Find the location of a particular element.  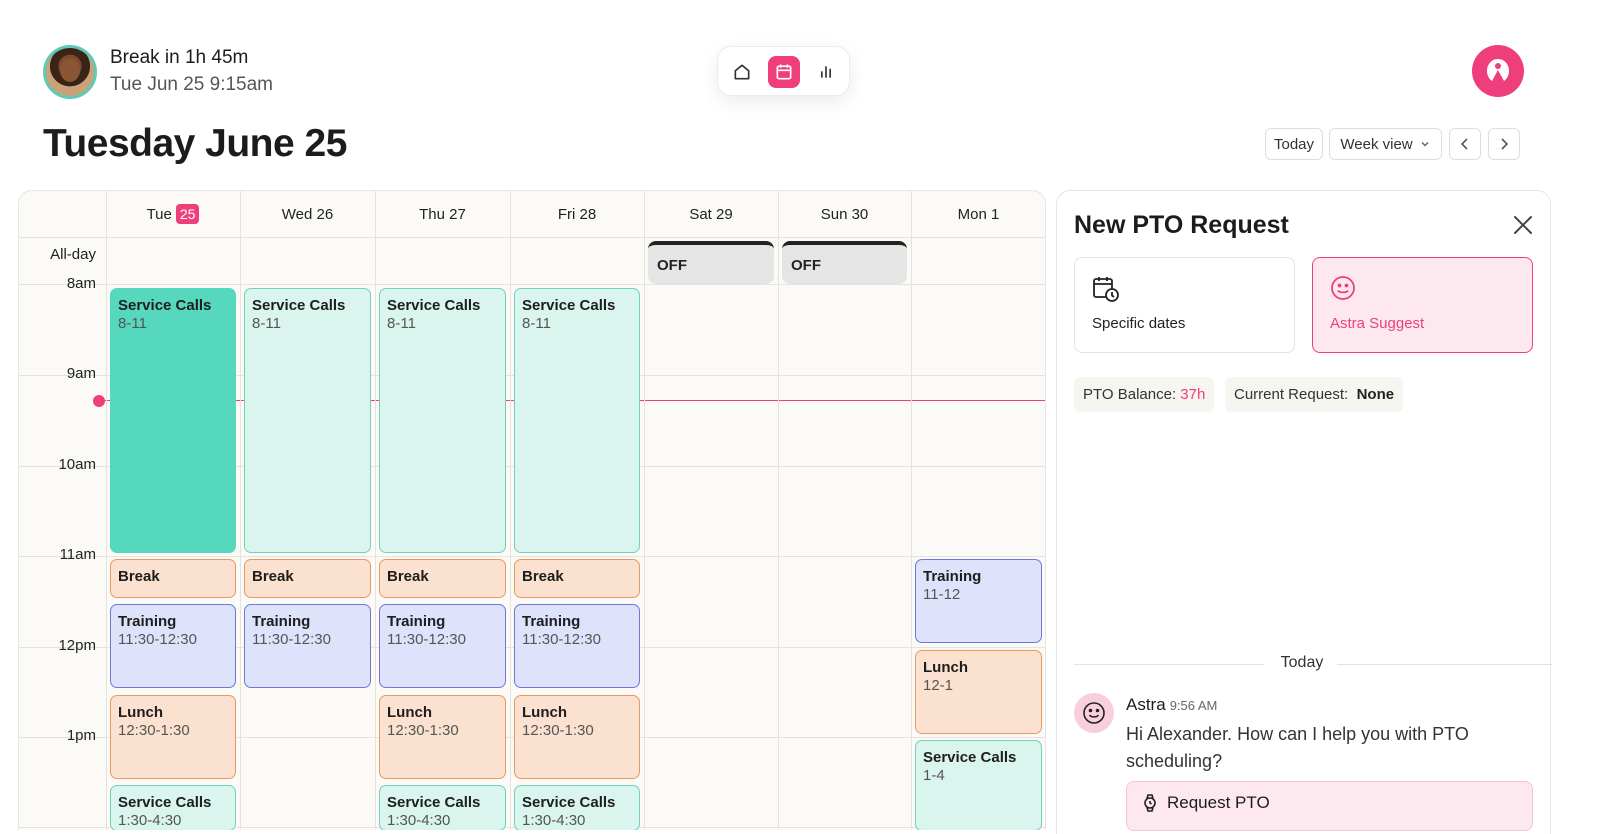

nav-calendar-button is located at coordinates (784, 72).